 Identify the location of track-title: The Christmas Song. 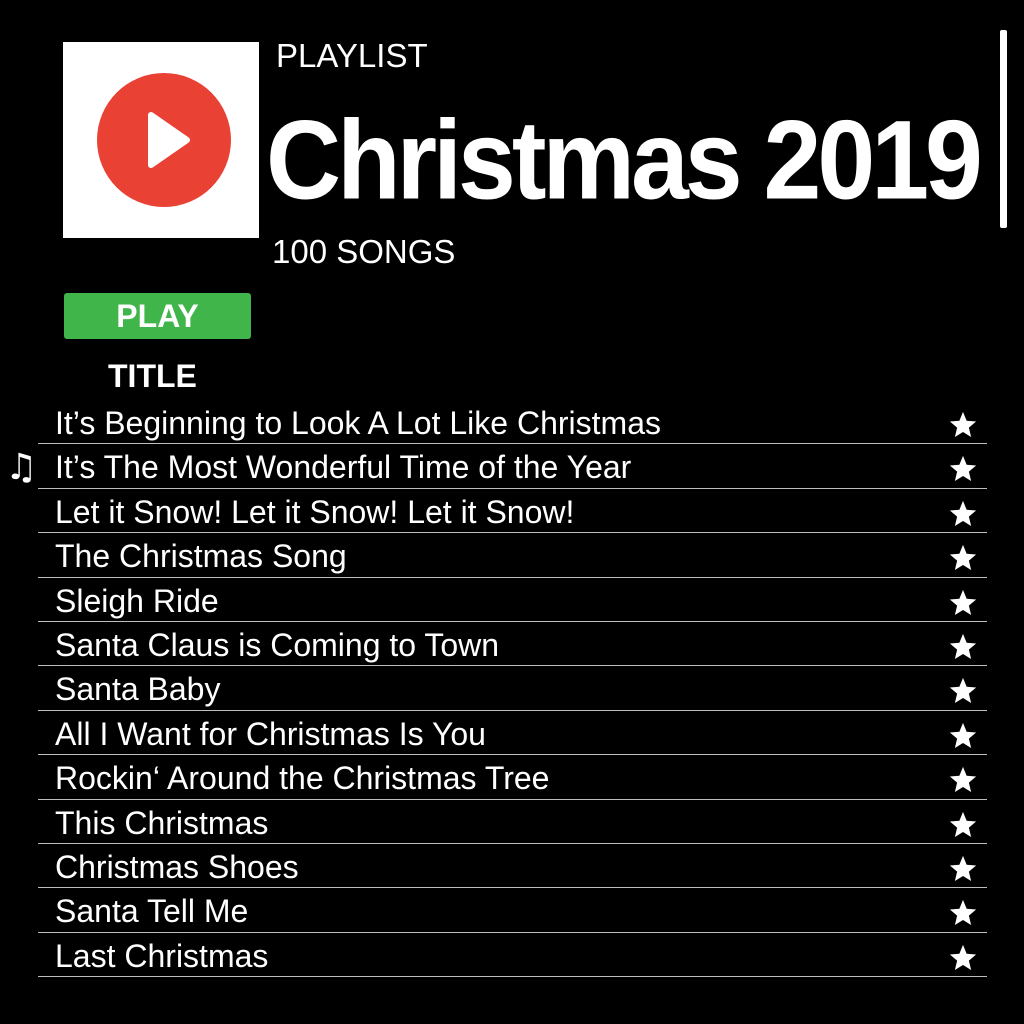
(201, 556).